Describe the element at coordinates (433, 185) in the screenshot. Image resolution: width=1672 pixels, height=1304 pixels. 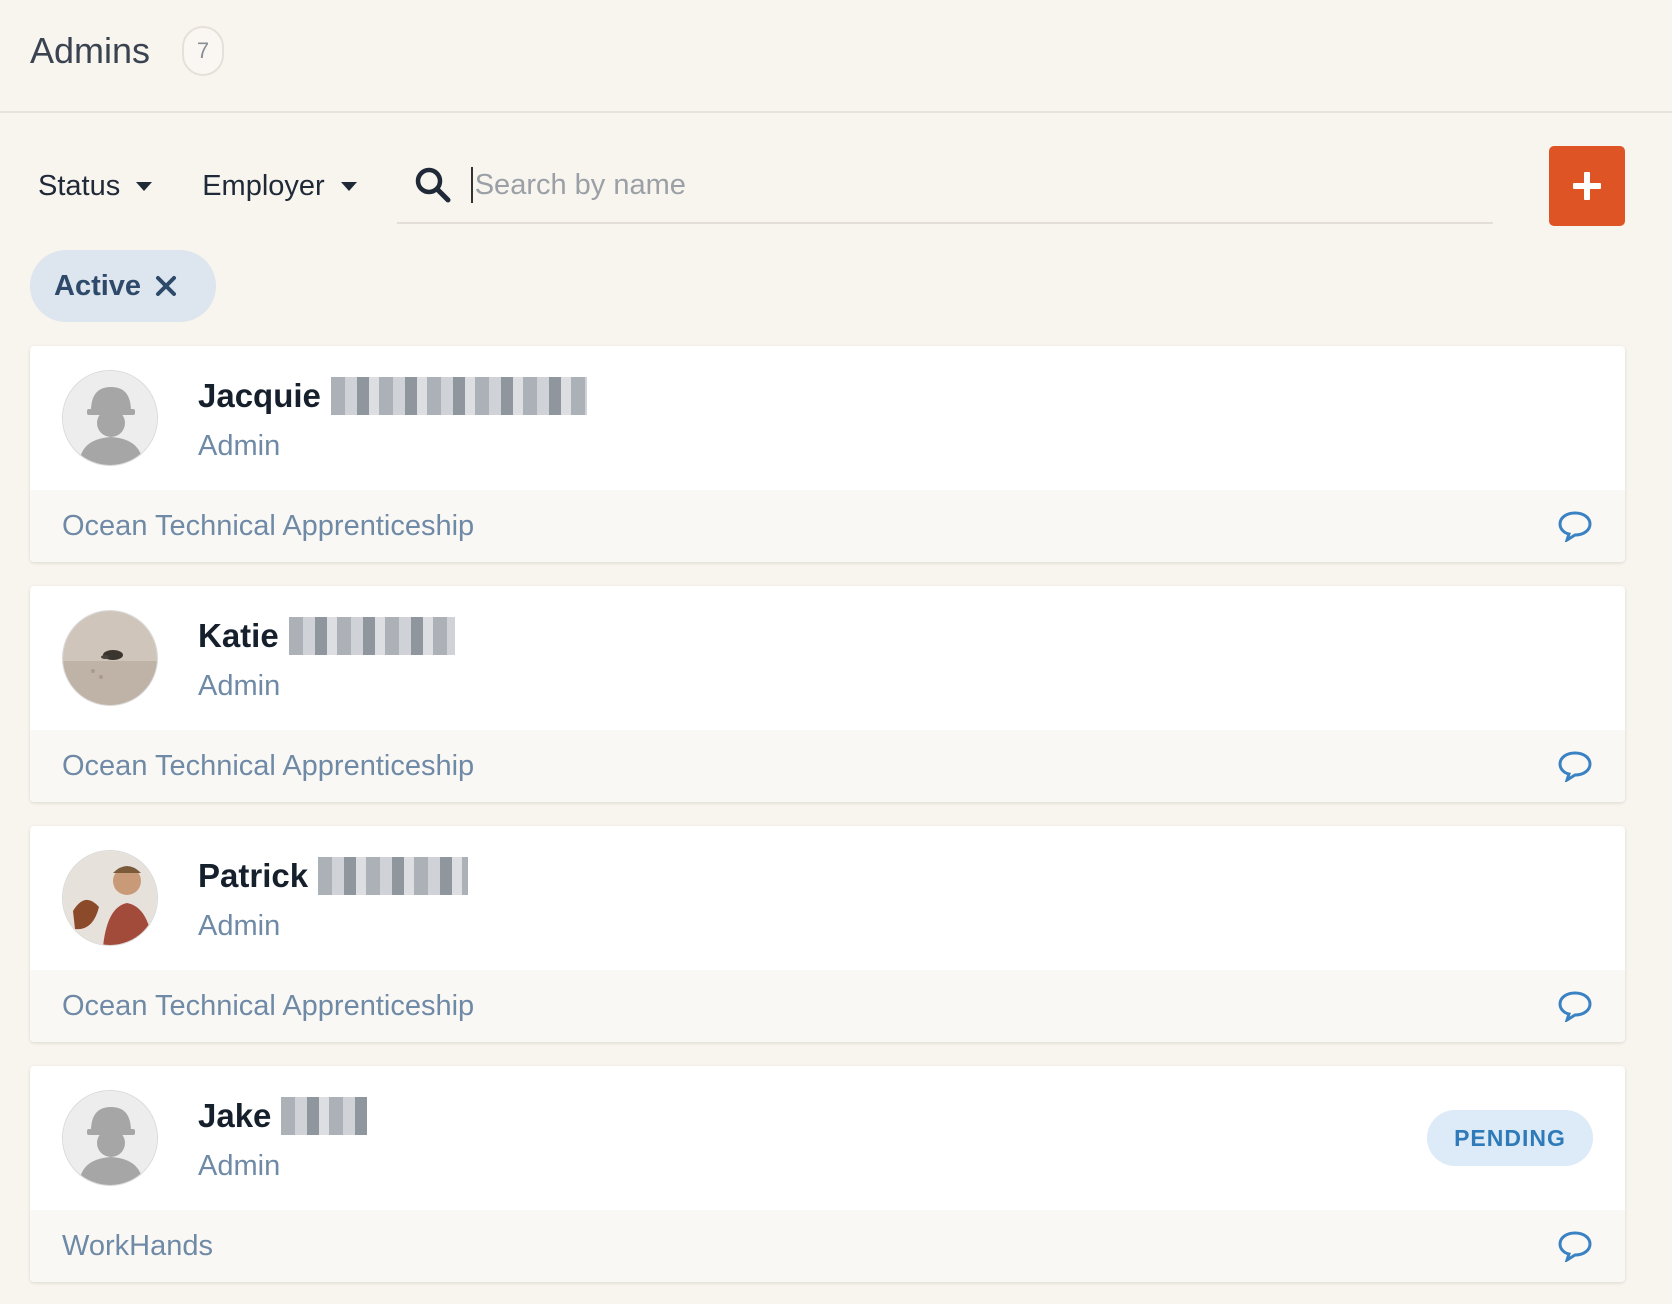
I see `search-icon` at that location.